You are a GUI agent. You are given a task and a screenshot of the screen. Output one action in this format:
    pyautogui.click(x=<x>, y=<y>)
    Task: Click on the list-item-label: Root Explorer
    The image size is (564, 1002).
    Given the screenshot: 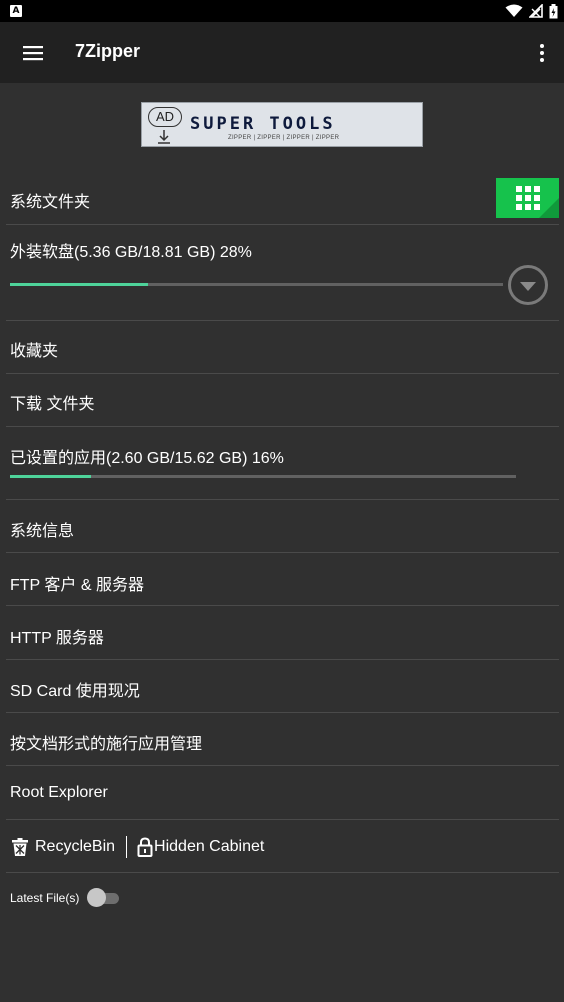 What is the action you would take?
    pyautogui.click(x=59, y=792)
    